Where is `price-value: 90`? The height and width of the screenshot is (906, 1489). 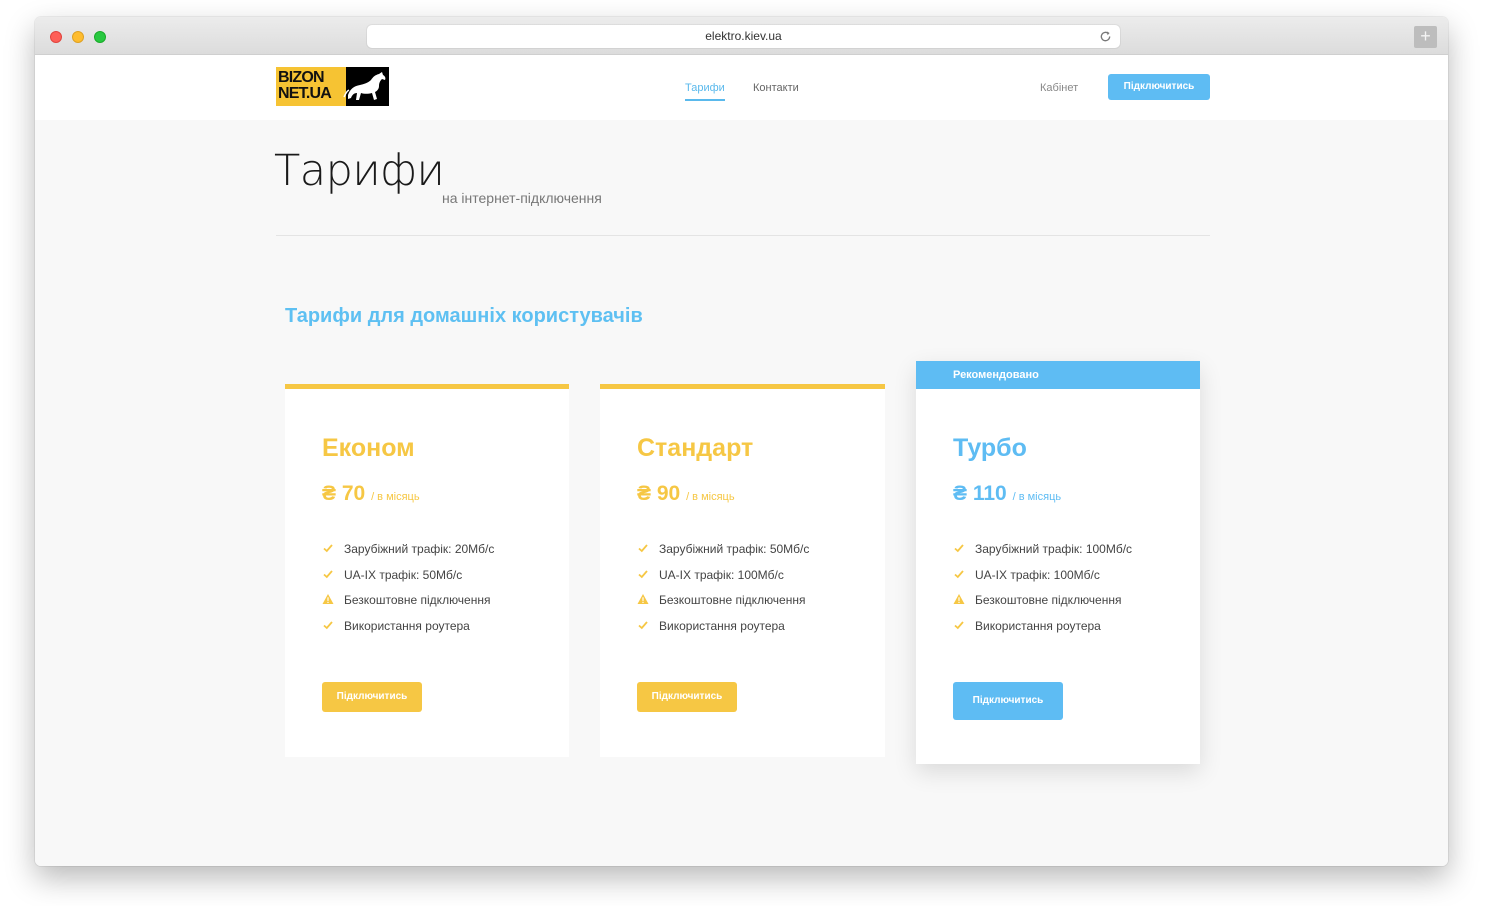 price-value: 90 is located at coordinates (668, 493).